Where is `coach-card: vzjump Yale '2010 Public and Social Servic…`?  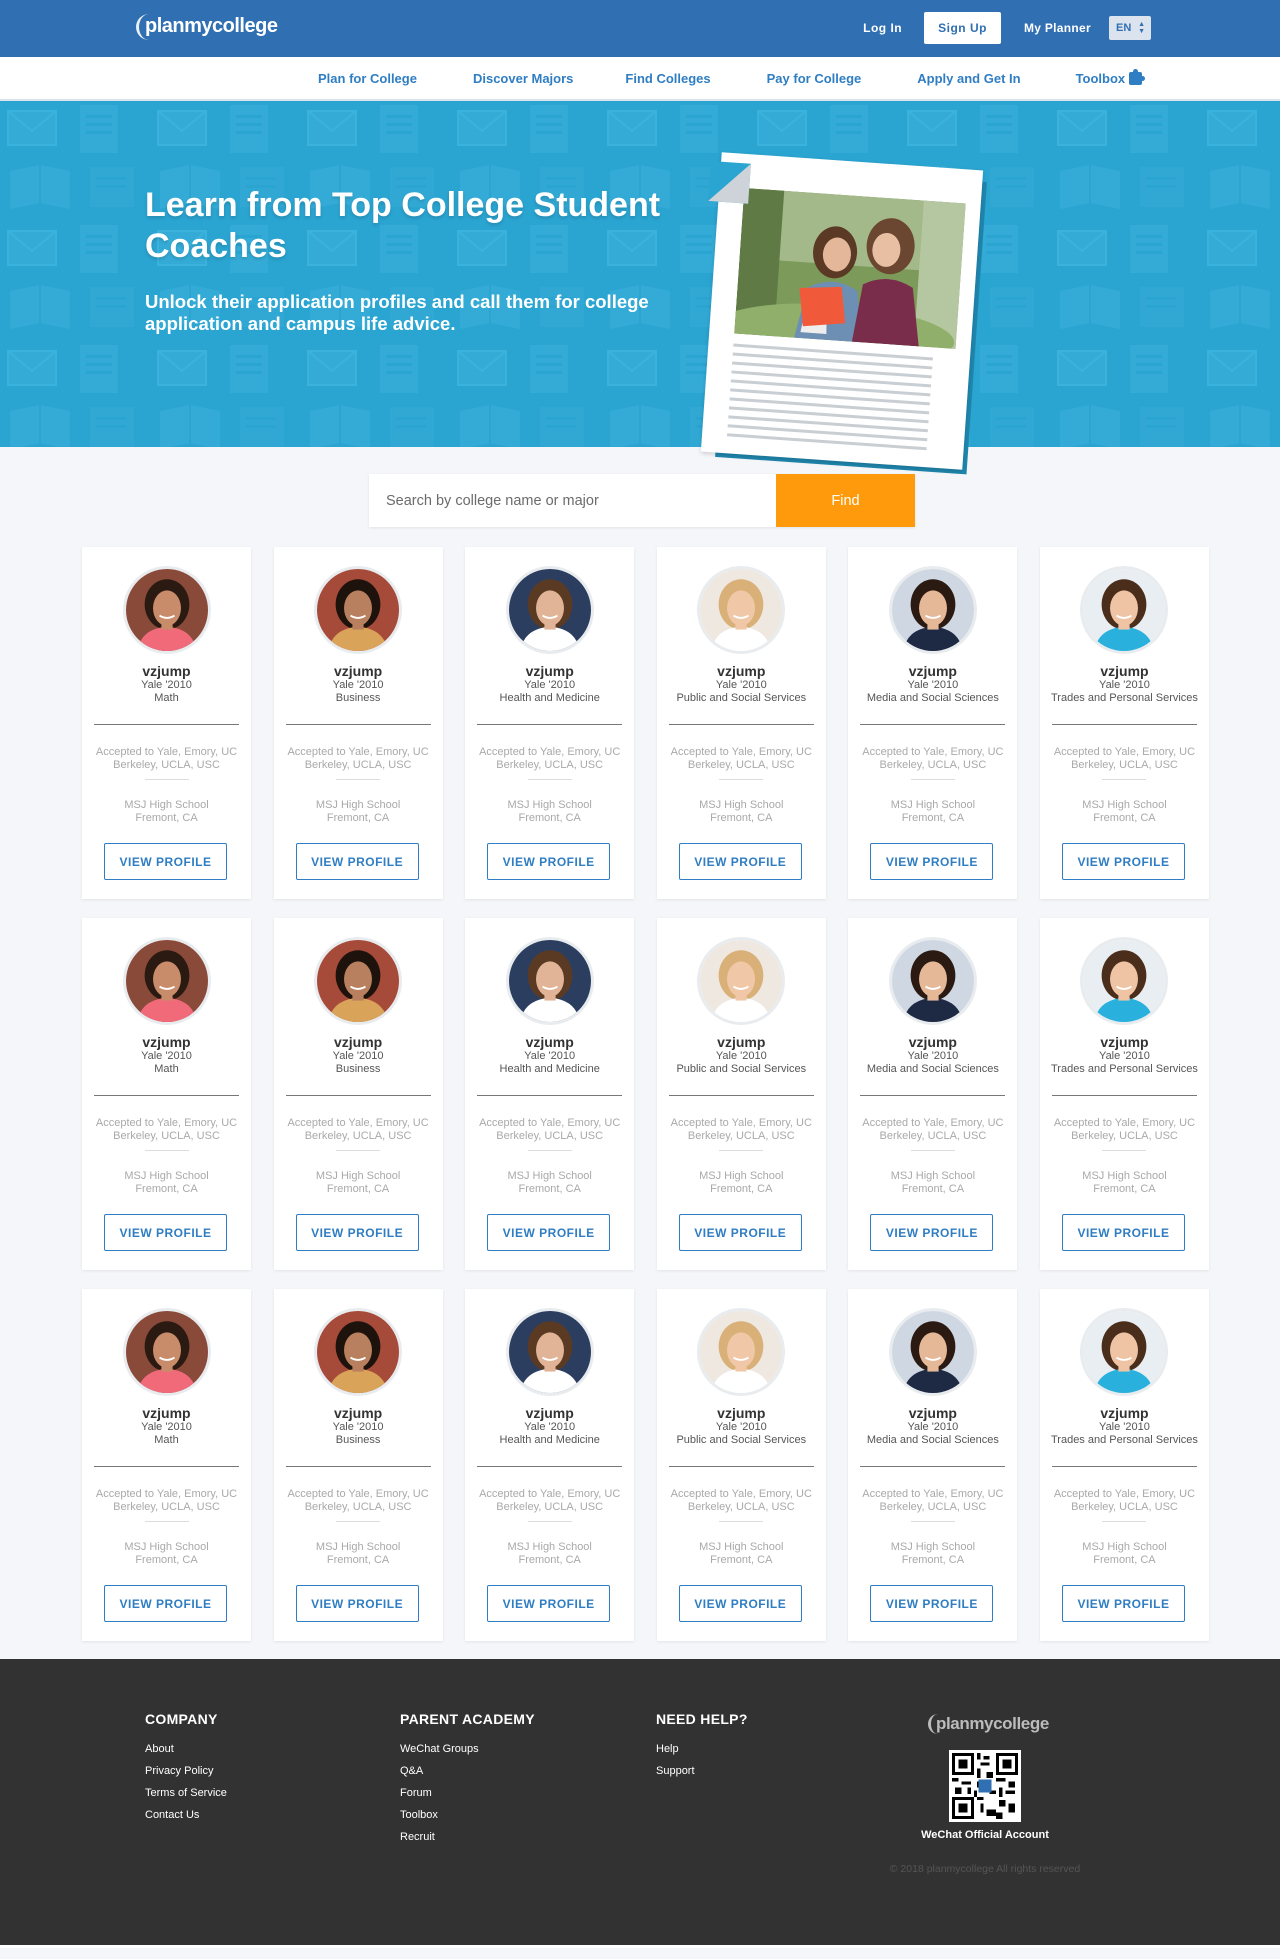 coach-card: vzjump Yale '2010 Public and Social Servic… is located at coordinates (741, 1094).